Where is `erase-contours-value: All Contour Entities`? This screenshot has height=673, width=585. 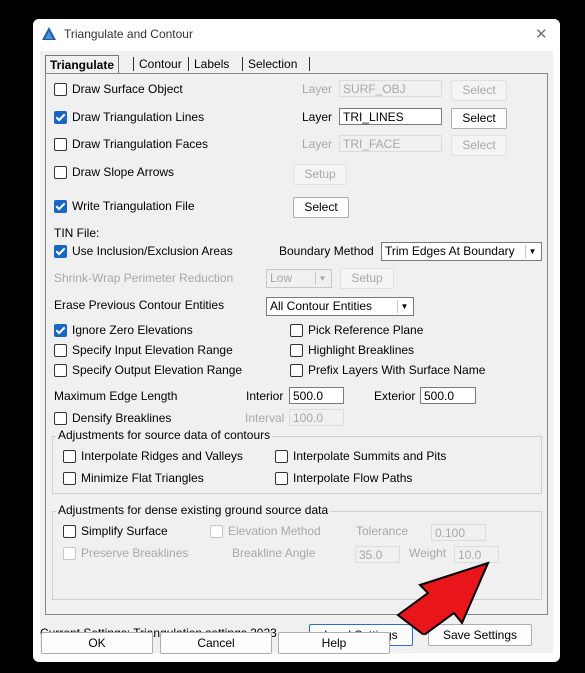
erase-contours-value: All Contour Entities is located at coordinates (321, 306).